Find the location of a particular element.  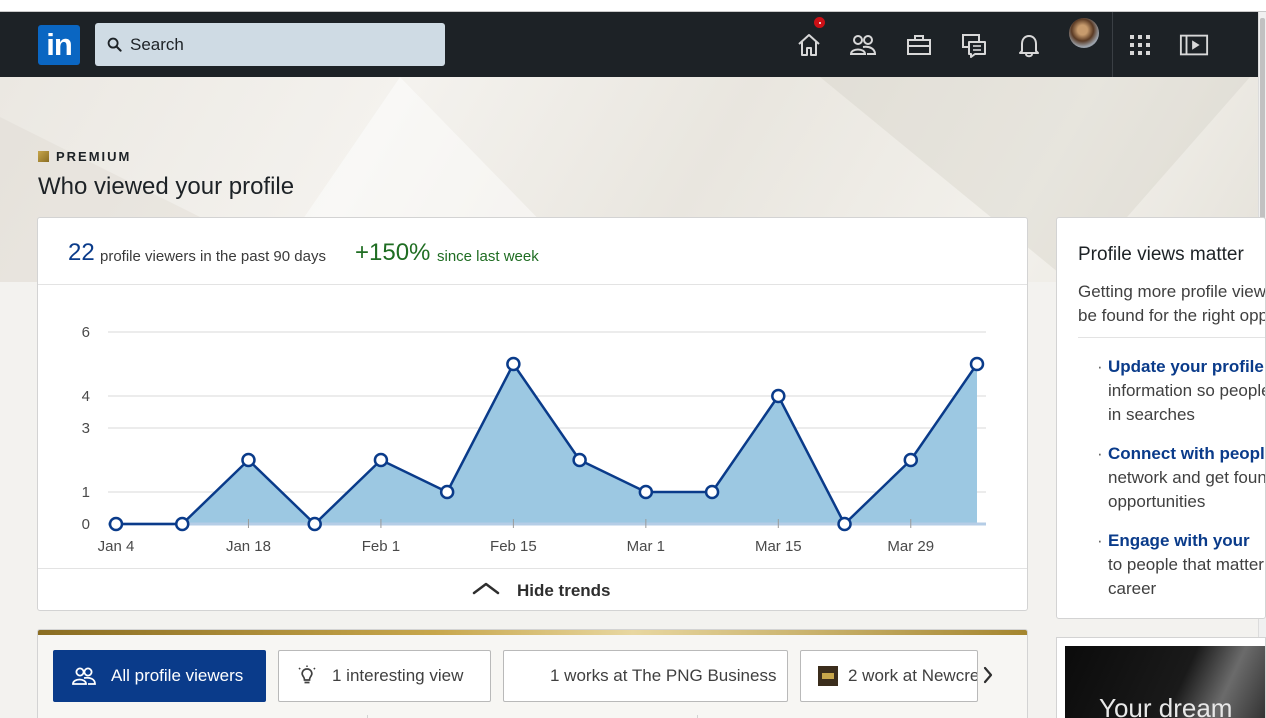

nav-divider is located at coordinates (1112, 44).